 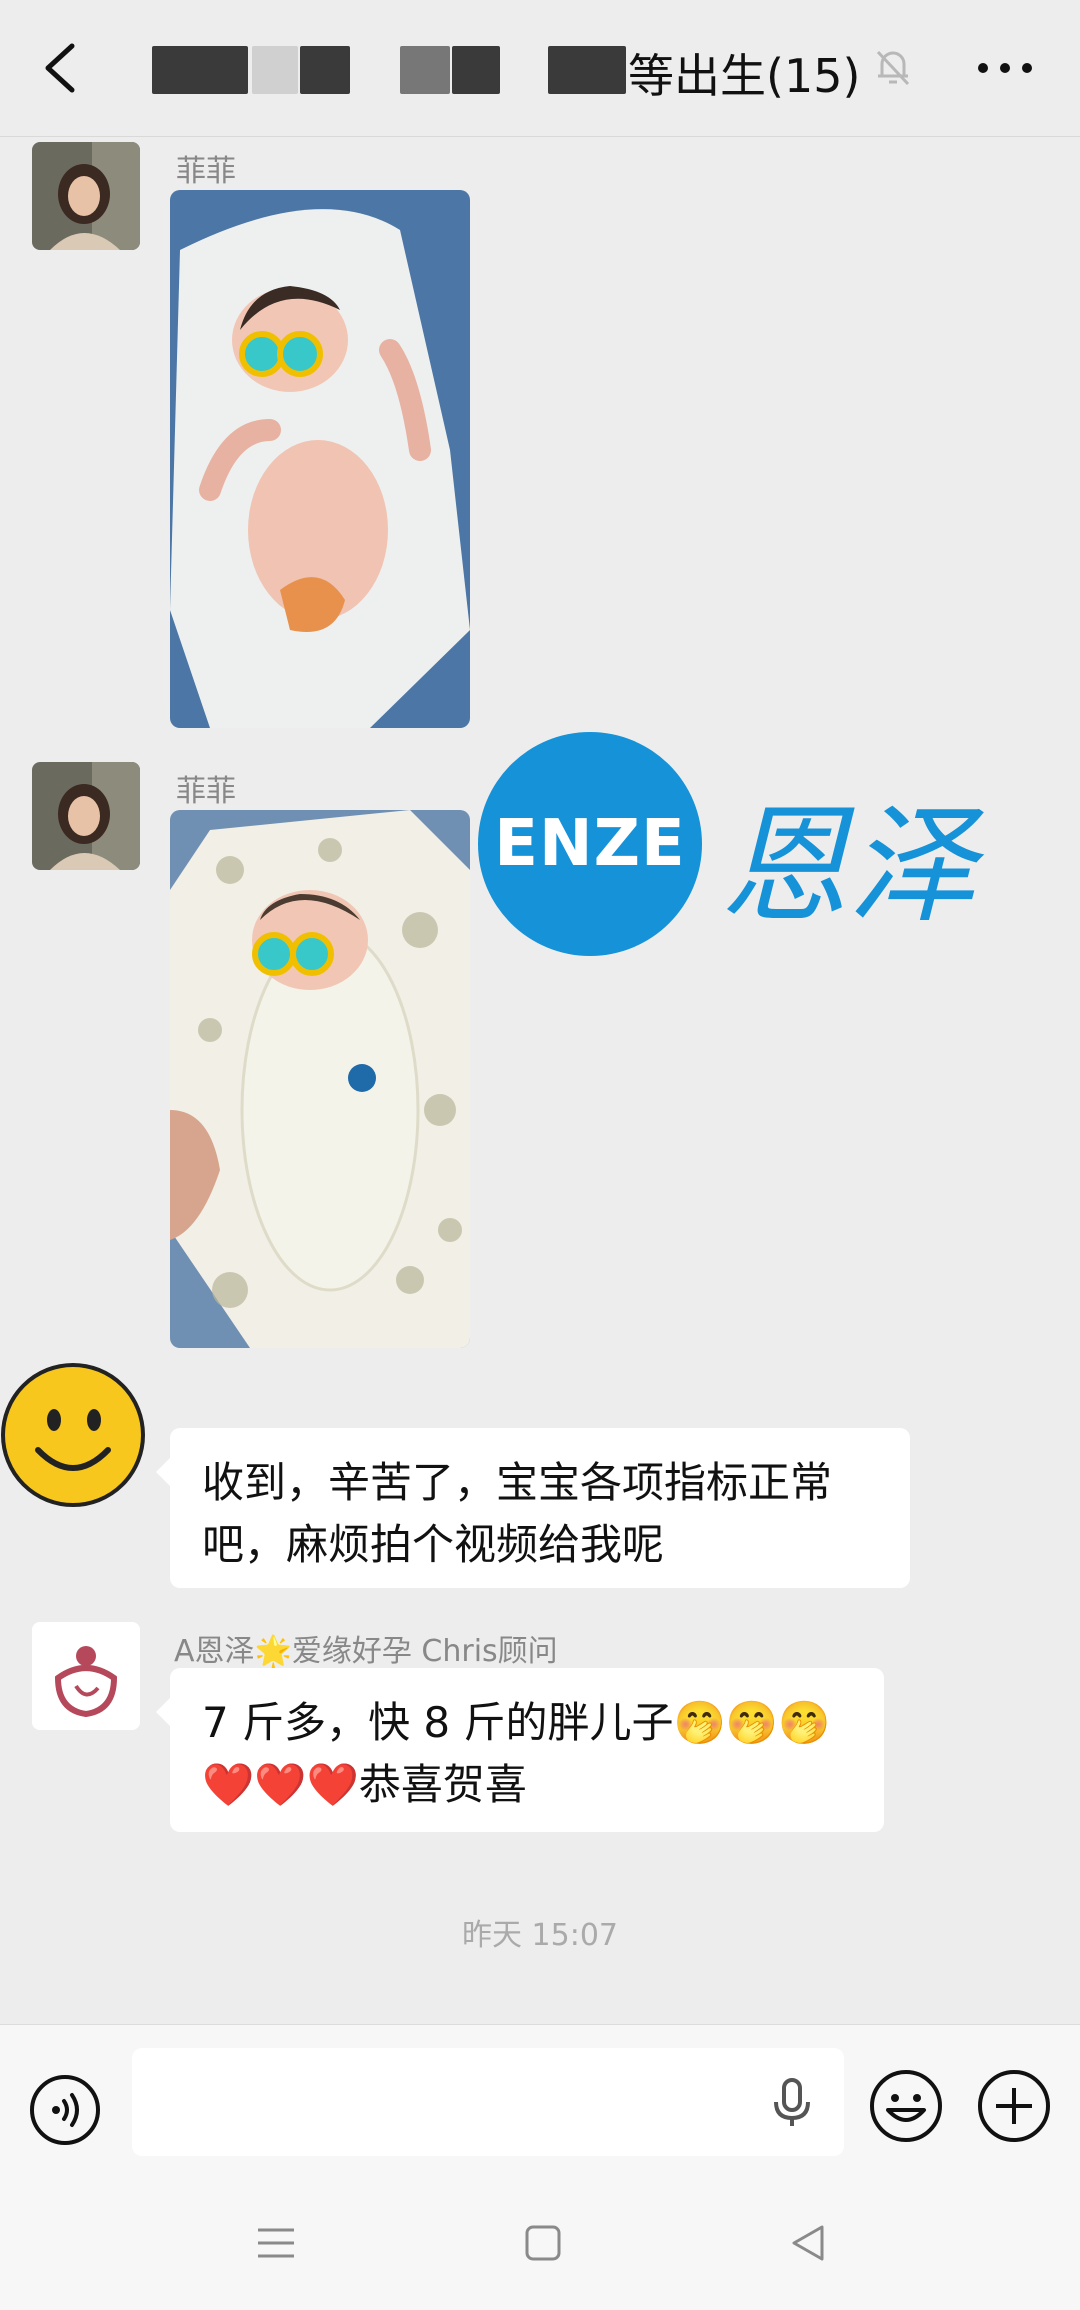 What do you see at coordinates (488, 2102) in the screenshot?
I see `message-input` at bounding box center [488, 2102].